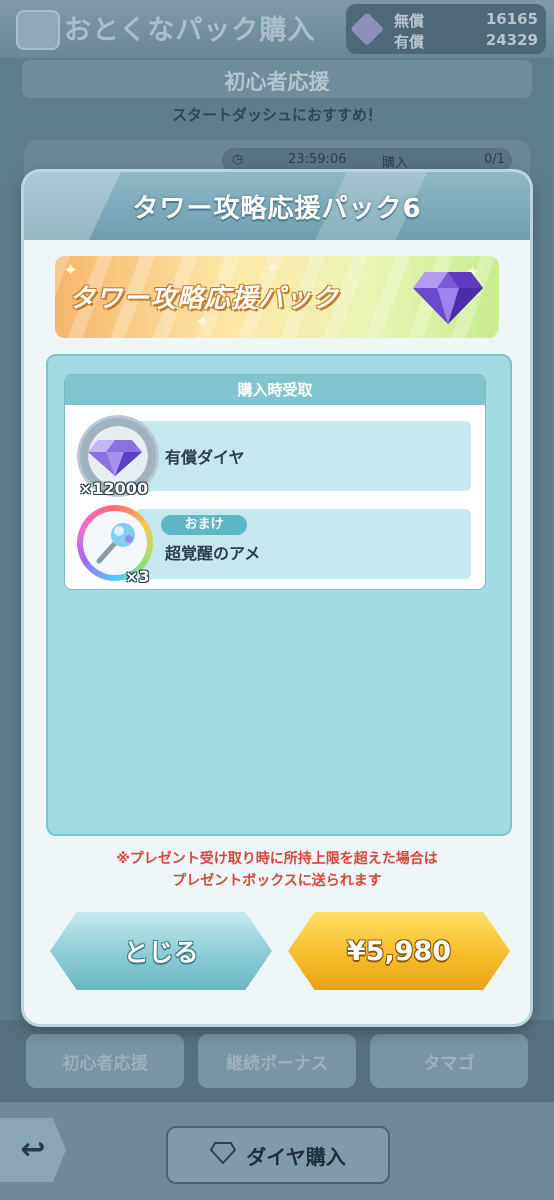 Image resolution: width=554 pixels, height=1200 pixels. Describe the element at coordinates (276, 115) in the screenshot. I see `section-subtitle: スタートダッシュにおすすめ！` at that location.